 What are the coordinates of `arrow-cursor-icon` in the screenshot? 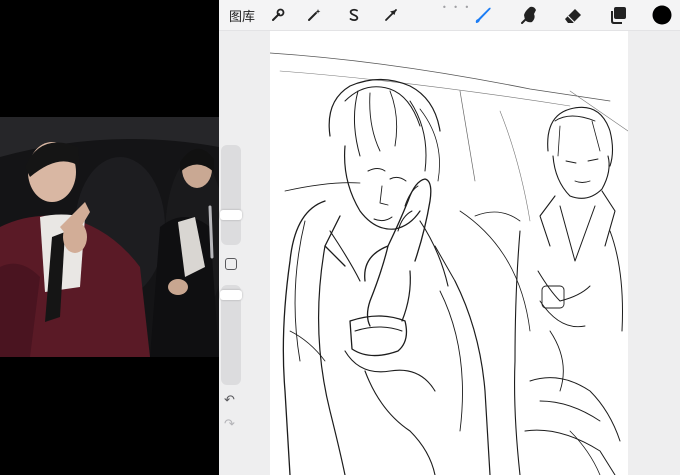 It's located at (391, 15).